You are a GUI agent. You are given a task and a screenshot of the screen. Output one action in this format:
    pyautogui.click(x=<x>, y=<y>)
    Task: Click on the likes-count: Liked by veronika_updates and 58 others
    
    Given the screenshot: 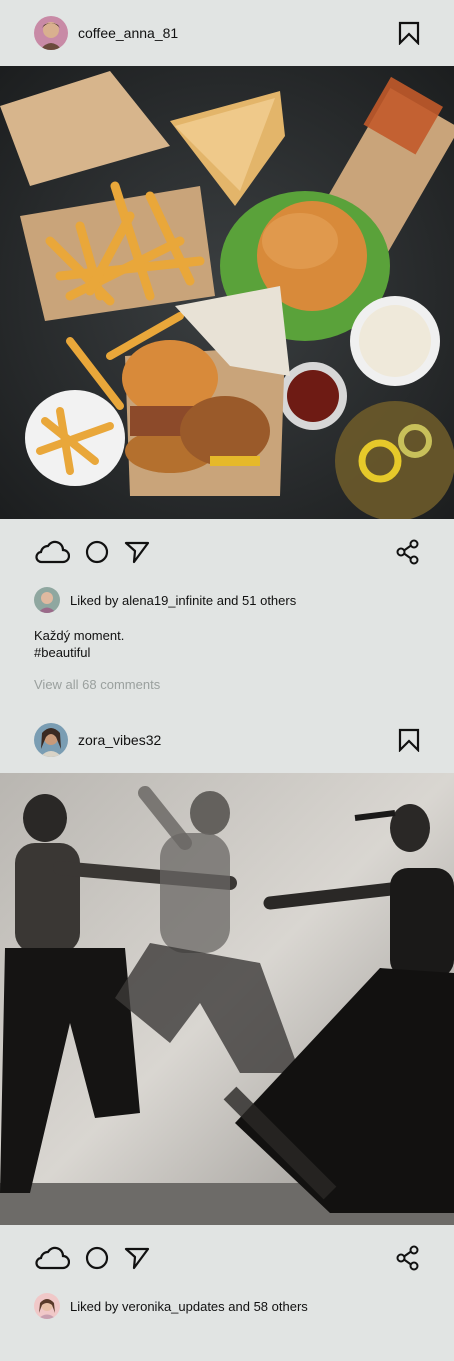 What is the action you would take?
    pyautogui.click(x=189, y=1306)
    